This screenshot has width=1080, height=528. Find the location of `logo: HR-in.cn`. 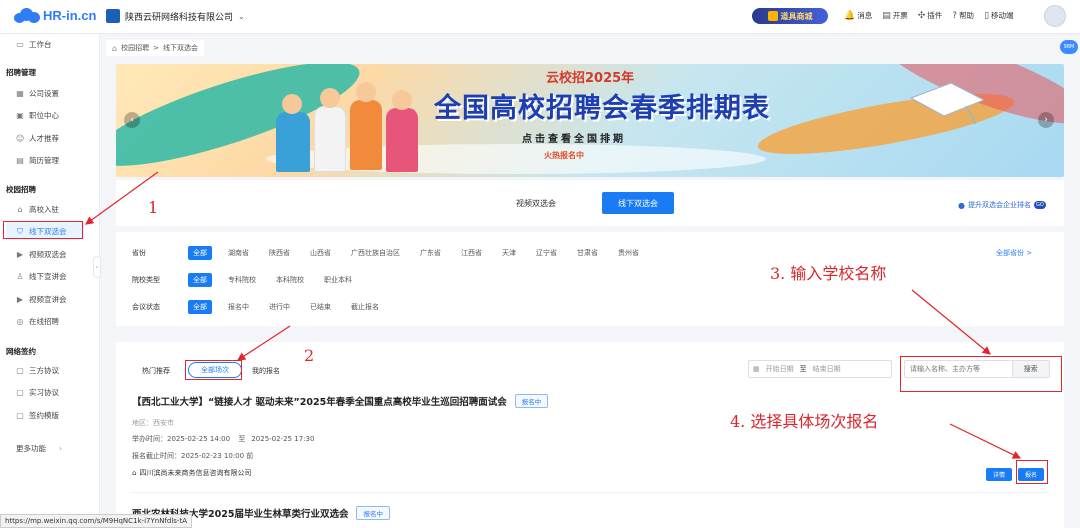

logo: HR-in.cn is located at coordinates (55, 15).